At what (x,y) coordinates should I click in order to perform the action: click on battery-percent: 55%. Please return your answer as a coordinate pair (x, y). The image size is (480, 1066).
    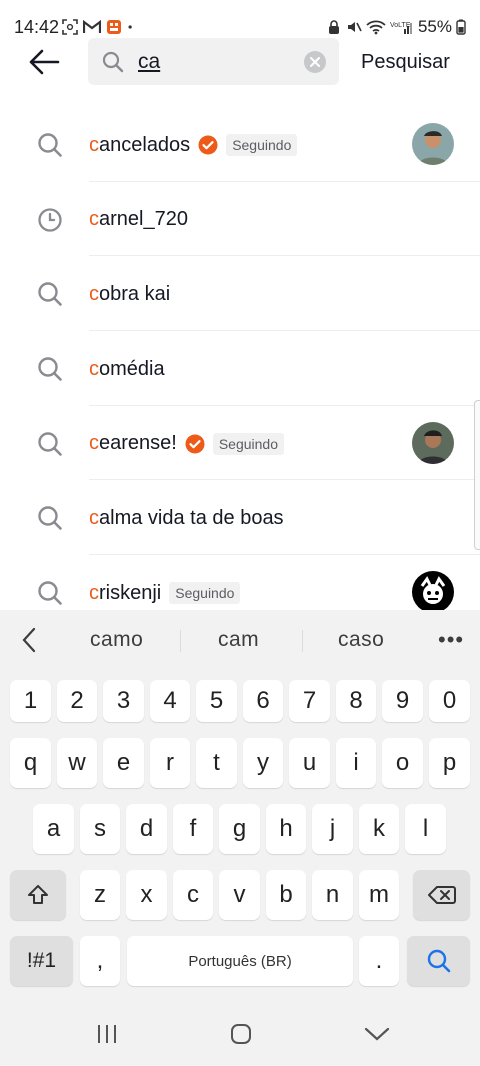
    Looking at the image, I should click on (434, 26).